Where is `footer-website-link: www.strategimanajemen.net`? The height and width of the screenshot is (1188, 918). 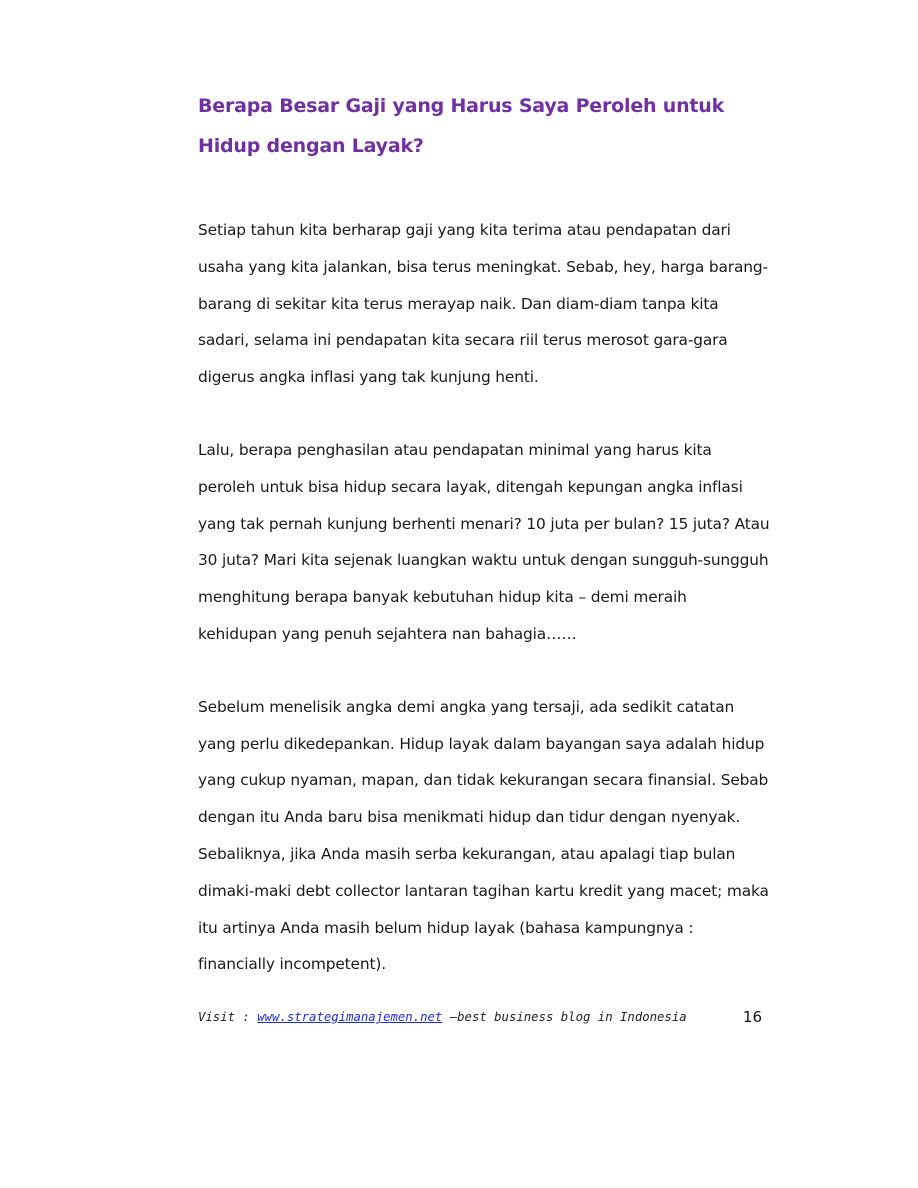 footer-website-link: www.strategimanajemen.net is located at coordinates (349, 1017).